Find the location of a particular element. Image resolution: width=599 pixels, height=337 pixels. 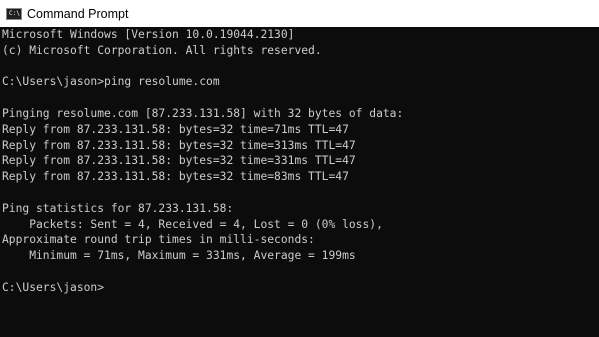

title-bar: C:\ Command Prompt is located at coordinates (299, 13).